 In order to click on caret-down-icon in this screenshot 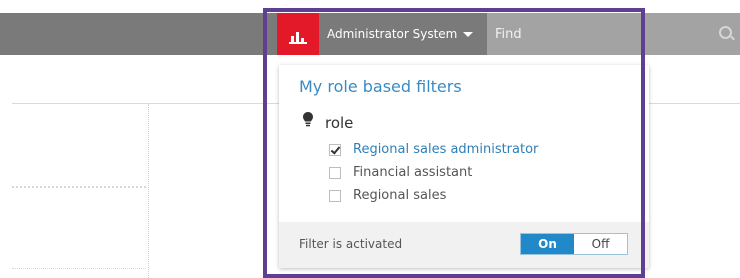, I will do `click(468, 34)`.